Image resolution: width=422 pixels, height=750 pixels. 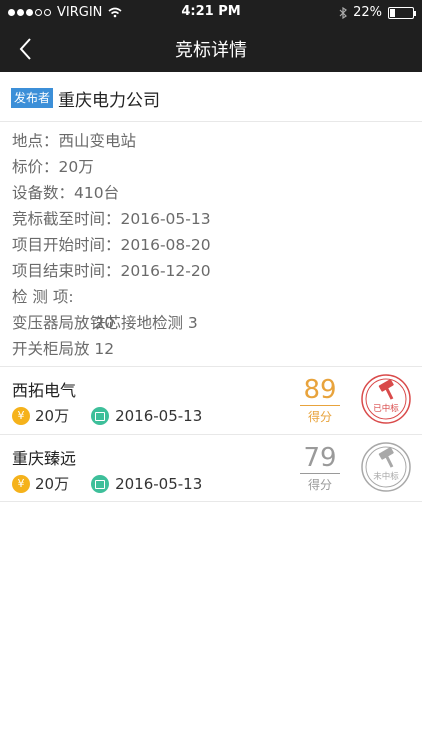 I want to click on score: 89 得分, so click(x=320, y=400).